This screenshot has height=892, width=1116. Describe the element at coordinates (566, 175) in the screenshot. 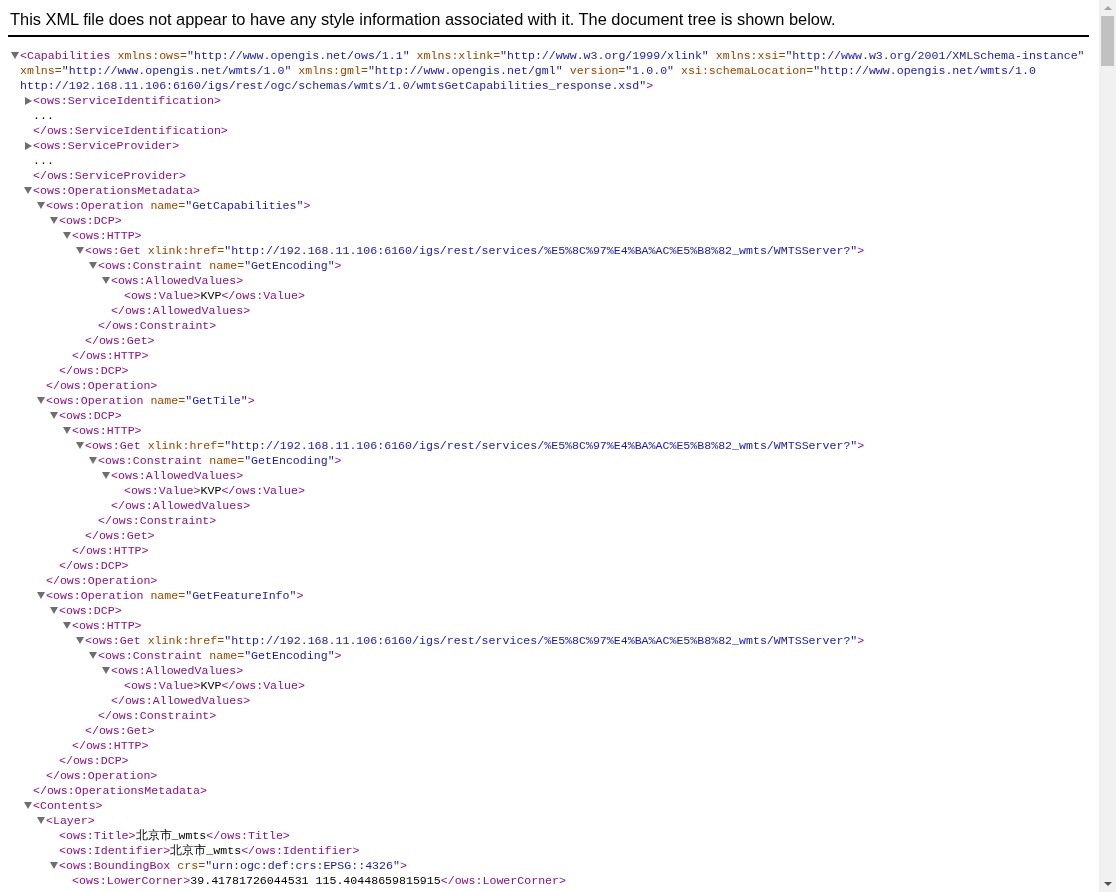

I see `xml-close-tag: </ows:ServiceProvider>` at that location.